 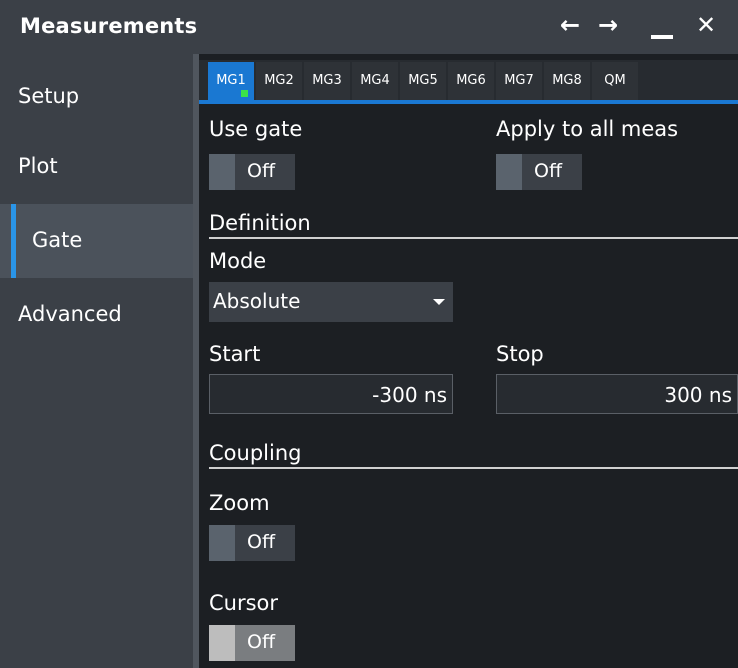 I want to click on tab-label: MG1, so click(x=231, y=80).